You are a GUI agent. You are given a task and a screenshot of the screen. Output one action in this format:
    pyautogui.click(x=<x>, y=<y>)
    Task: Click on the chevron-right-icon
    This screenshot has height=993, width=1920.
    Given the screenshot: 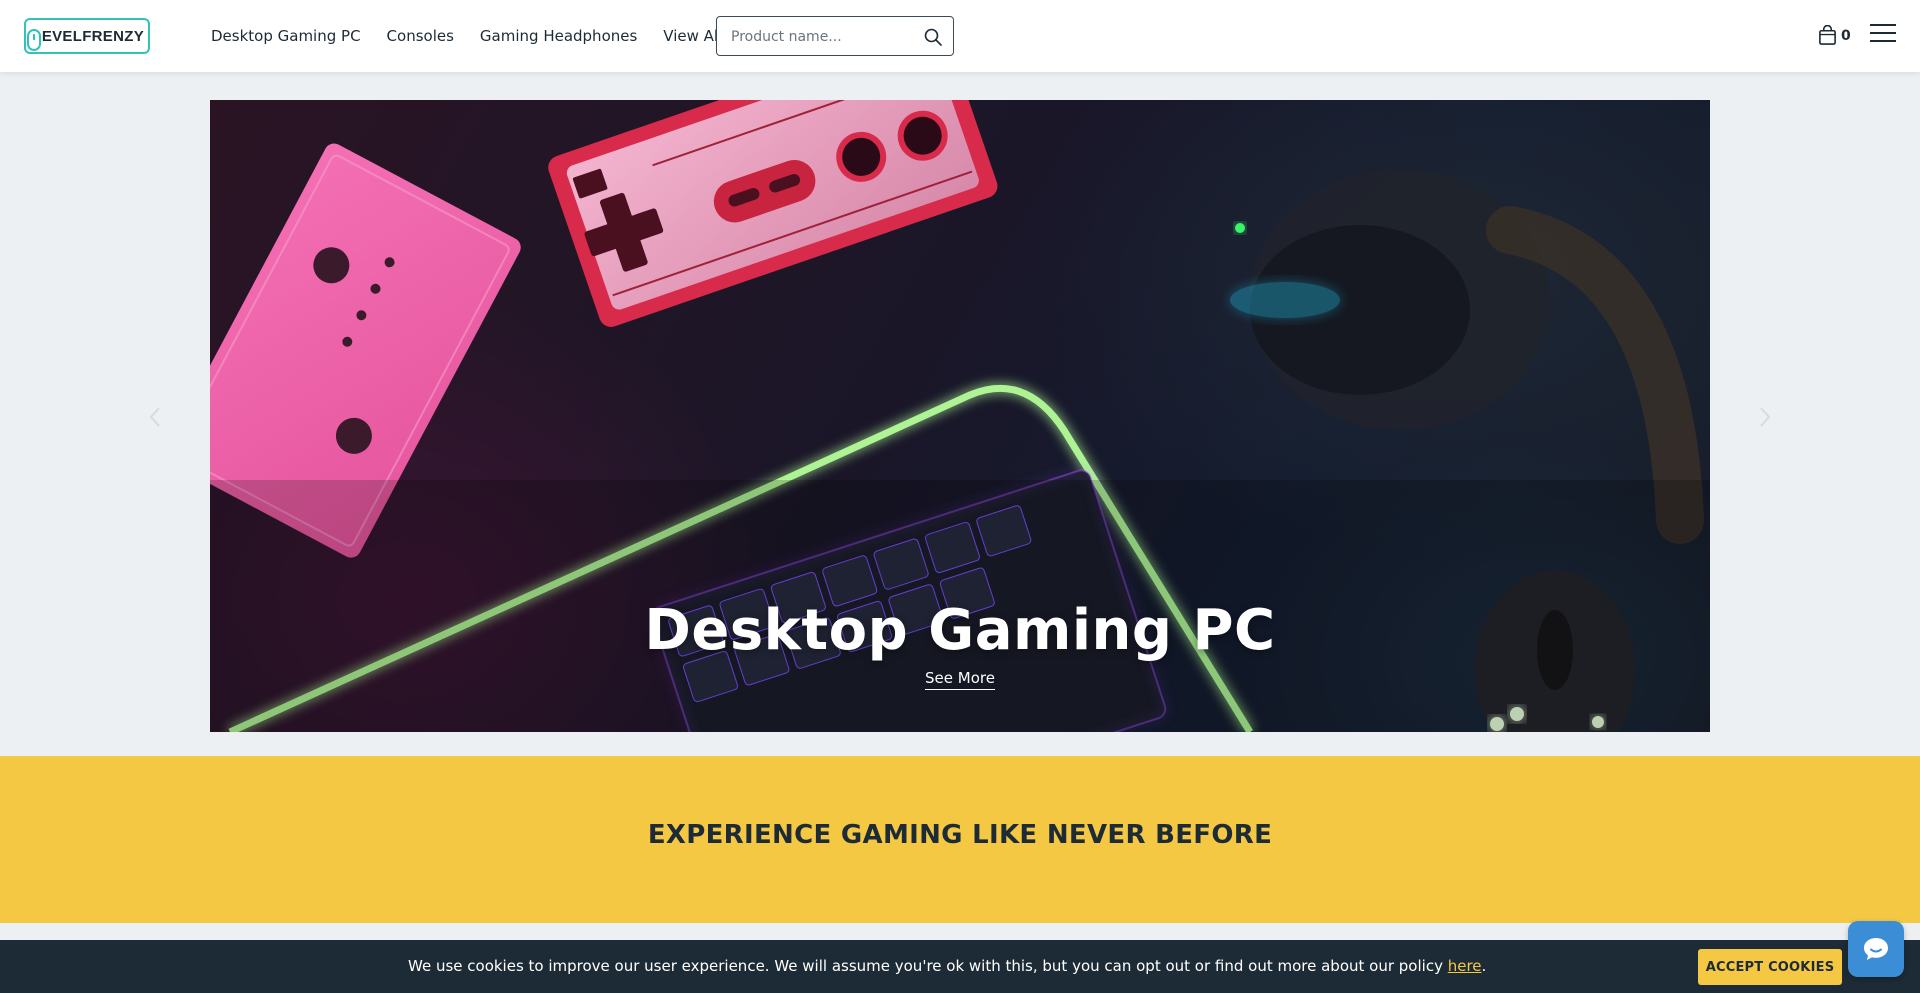 What is the action you would take?
    pyautogui.click(x=1765, y=417)
    